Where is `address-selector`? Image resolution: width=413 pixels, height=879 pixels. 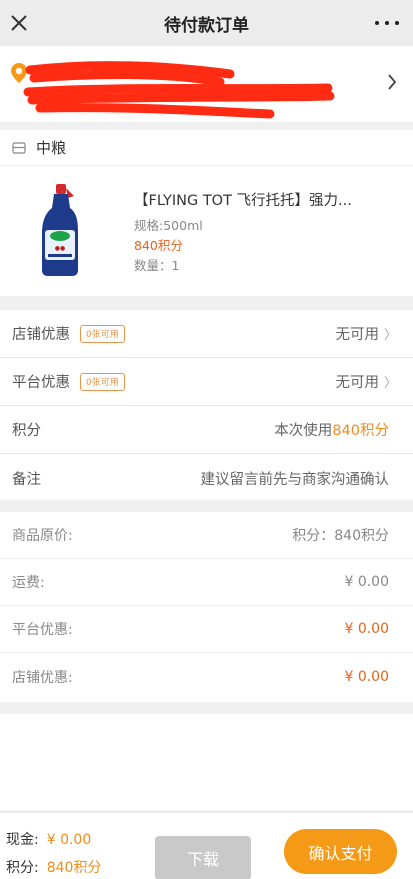 address-selector is located at coordinates (206, 84).